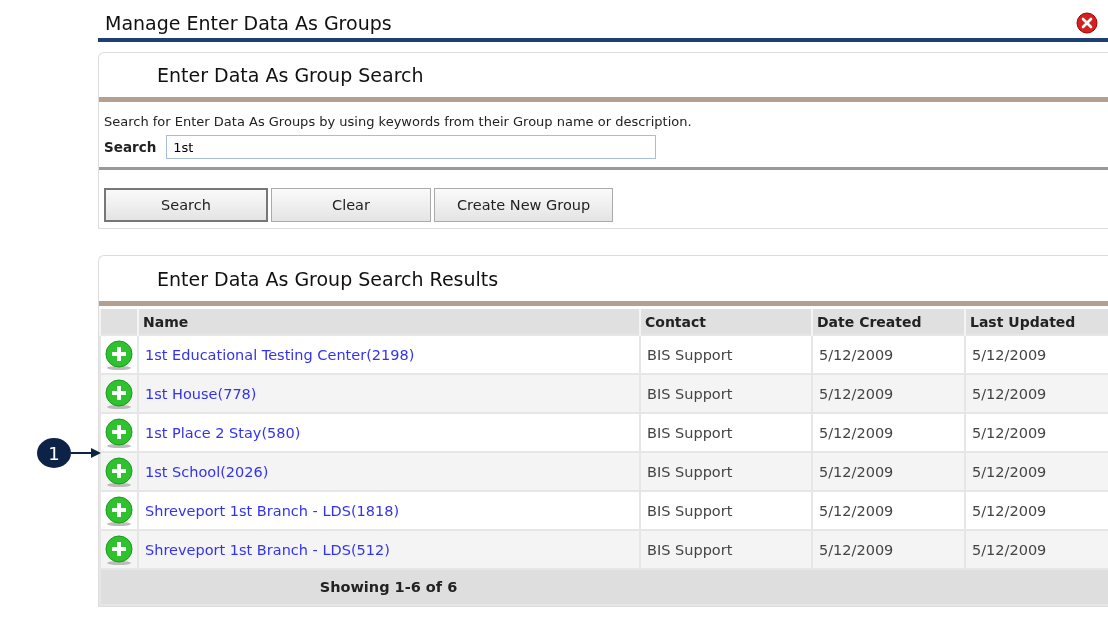  I want to click on clear-button: Clear, so click(351, 205).